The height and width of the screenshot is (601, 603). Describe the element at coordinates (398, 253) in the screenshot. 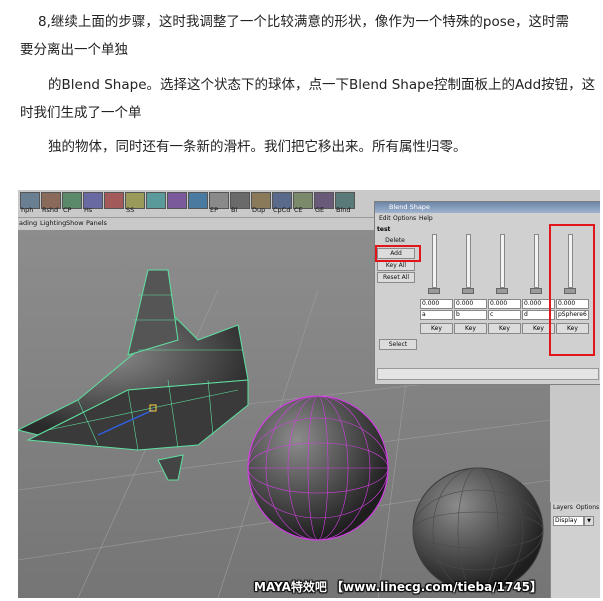

I see `add-highlight` at that location.